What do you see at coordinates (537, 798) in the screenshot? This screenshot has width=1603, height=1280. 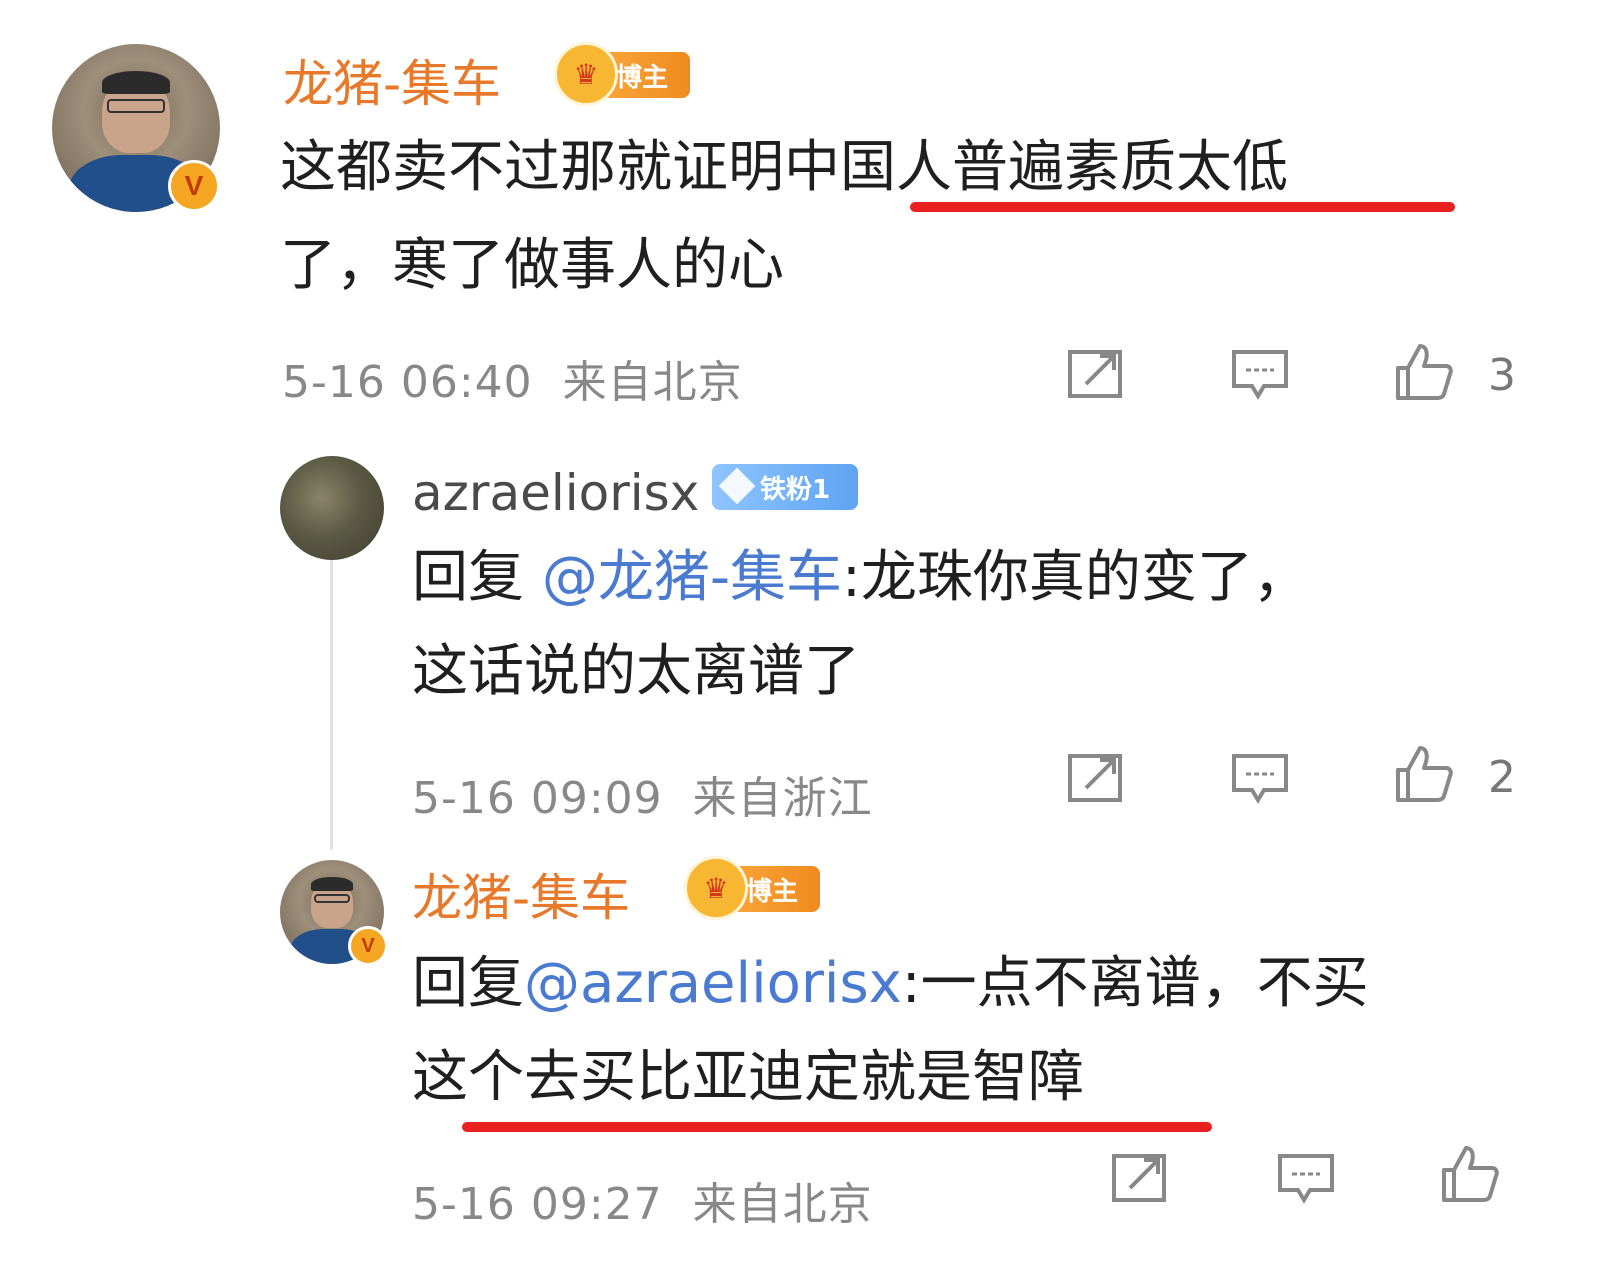 I see `timestamp: 5-16 09:09` at bounding box center [537, 798].